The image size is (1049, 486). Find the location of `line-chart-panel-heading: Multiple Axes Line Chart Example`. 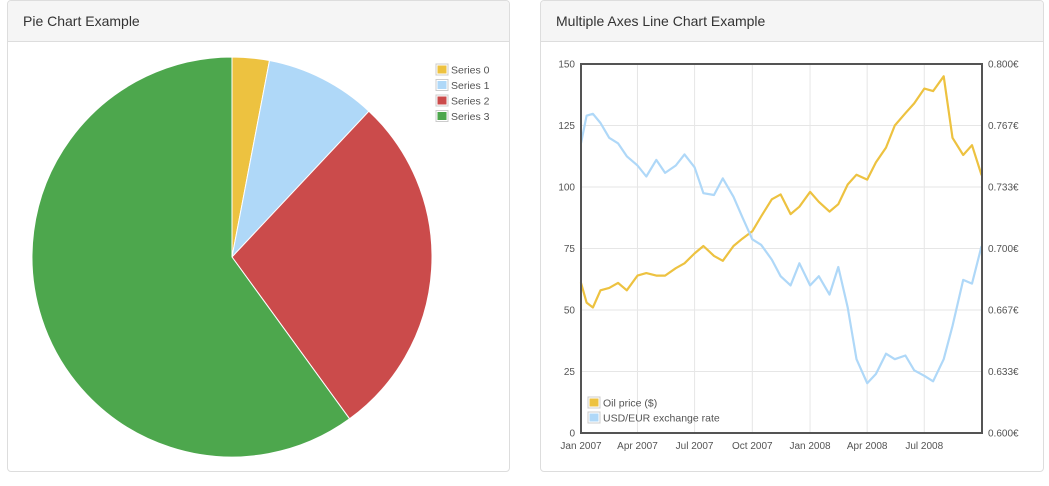

line-chart-panel-heading: Multiple Axes Line Chart Example is located at coordinates (792, 21).